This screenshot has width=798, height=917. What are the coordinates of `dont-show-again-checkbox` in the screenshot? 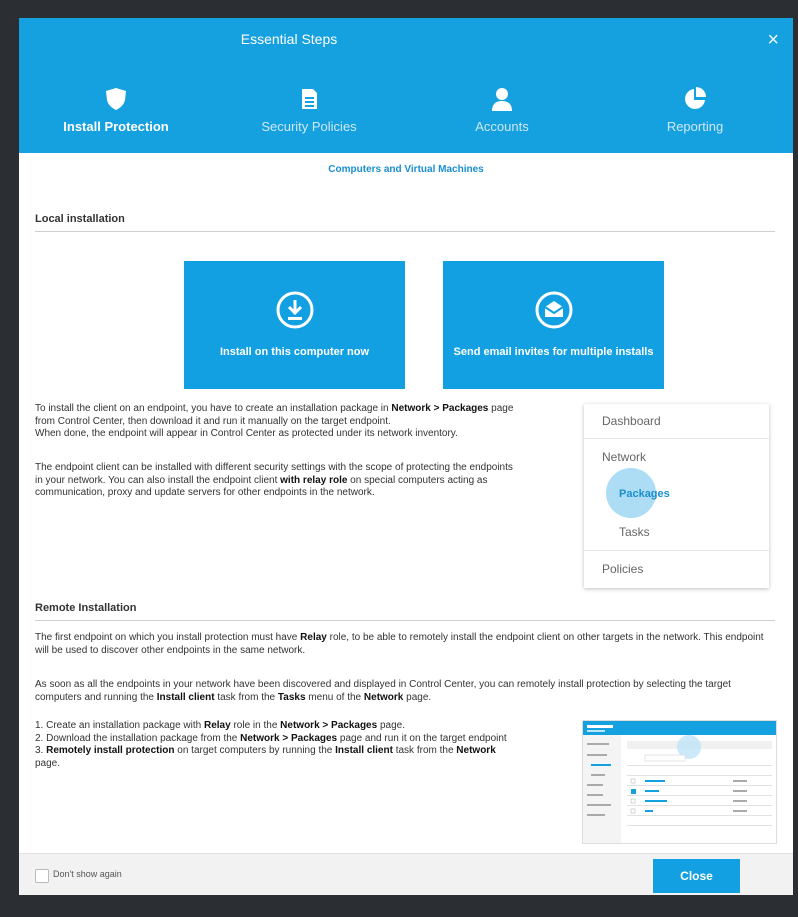 It's located at (42, 876).